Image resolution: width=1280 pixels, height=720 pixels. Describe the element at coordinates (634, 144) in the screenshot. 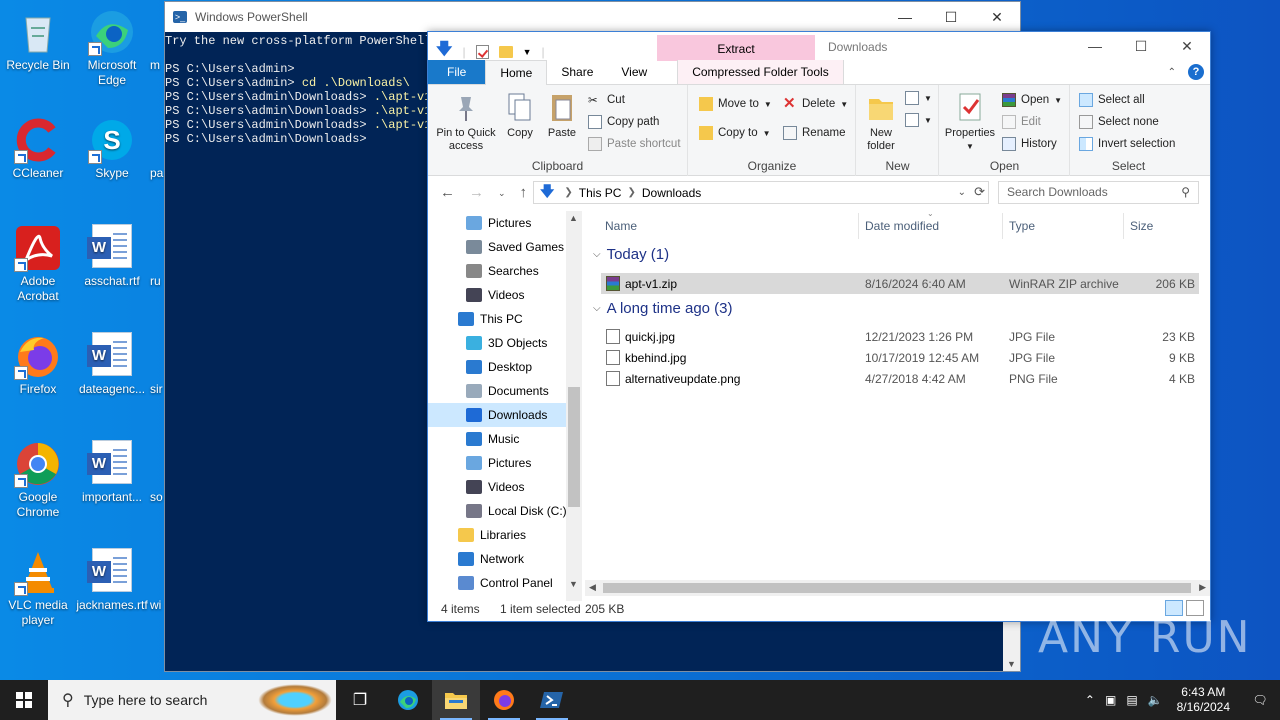

I see `paste-shortcut-button: Paste shortcut` at that location.